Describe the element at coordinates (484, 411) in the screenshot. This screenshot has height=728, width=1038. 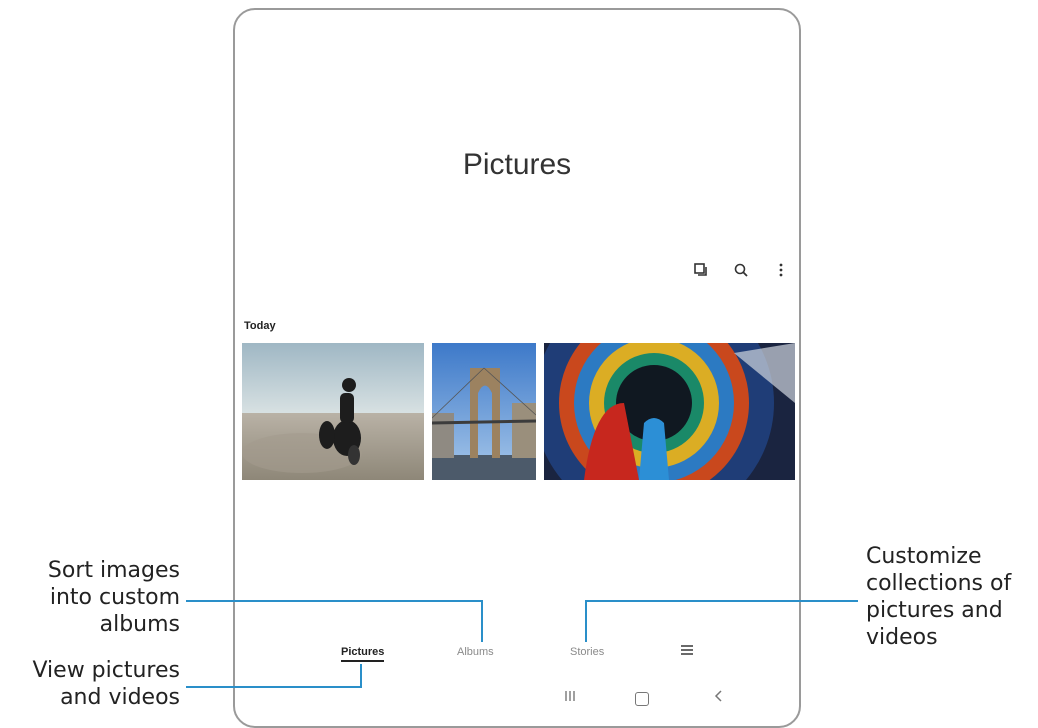
I see `photo-thumbnail-bridge` at that location.